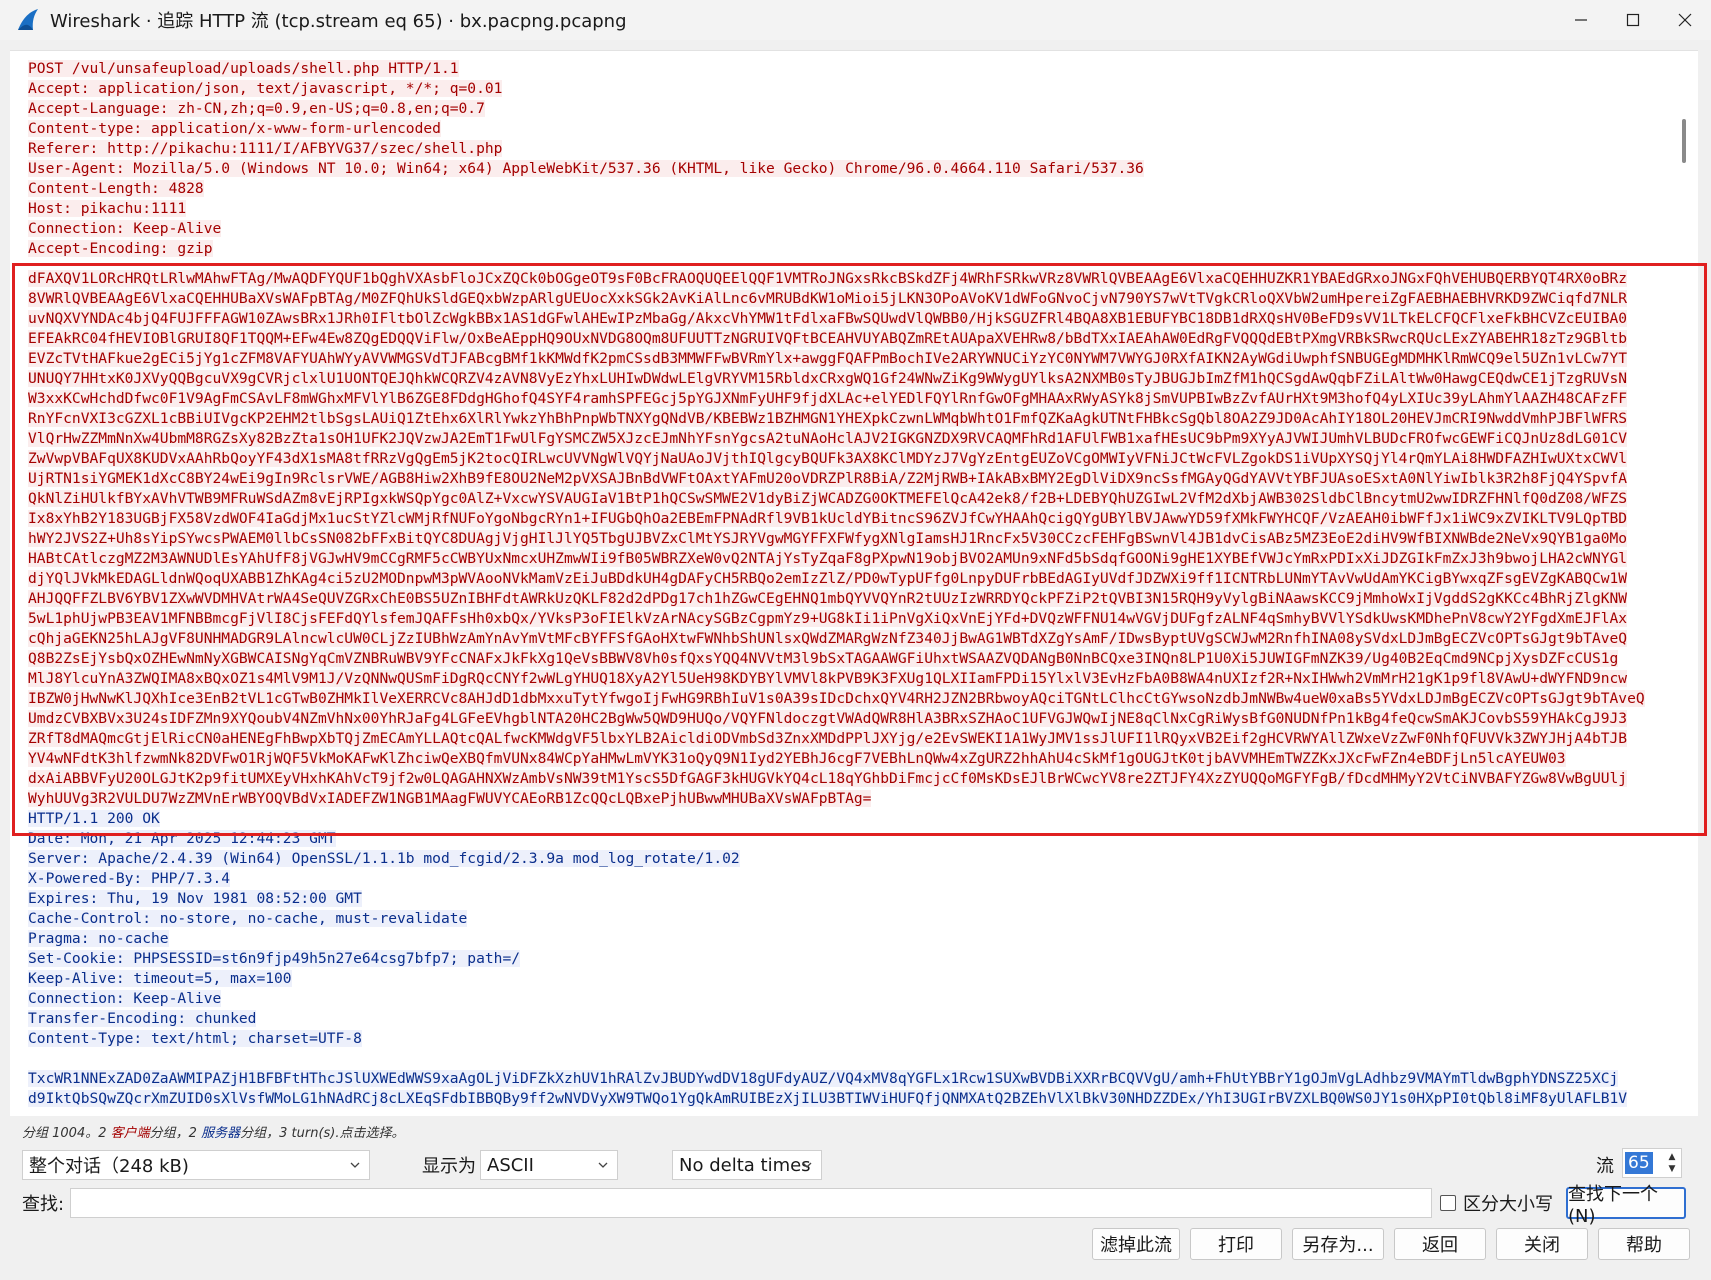 The width and height of the screenshot is (1711, 1280). I want to click on help-button: 帮助, so click(1644, 1244).